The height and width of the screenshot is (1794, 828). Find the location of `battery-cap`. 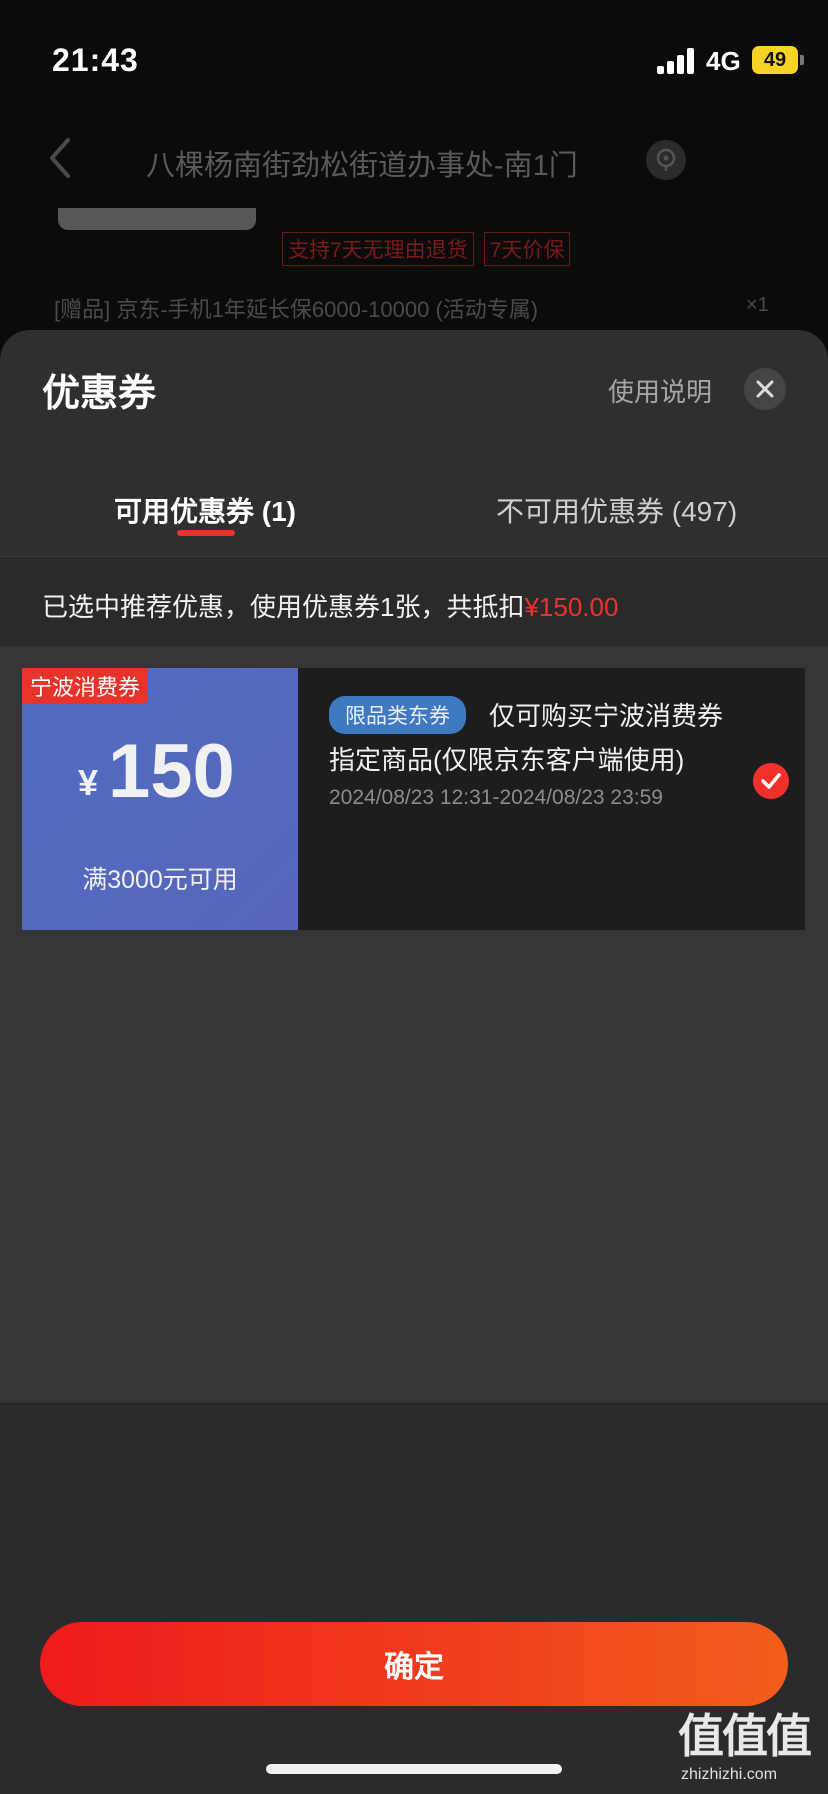

battery-cap is located at coordinates (802, 60).